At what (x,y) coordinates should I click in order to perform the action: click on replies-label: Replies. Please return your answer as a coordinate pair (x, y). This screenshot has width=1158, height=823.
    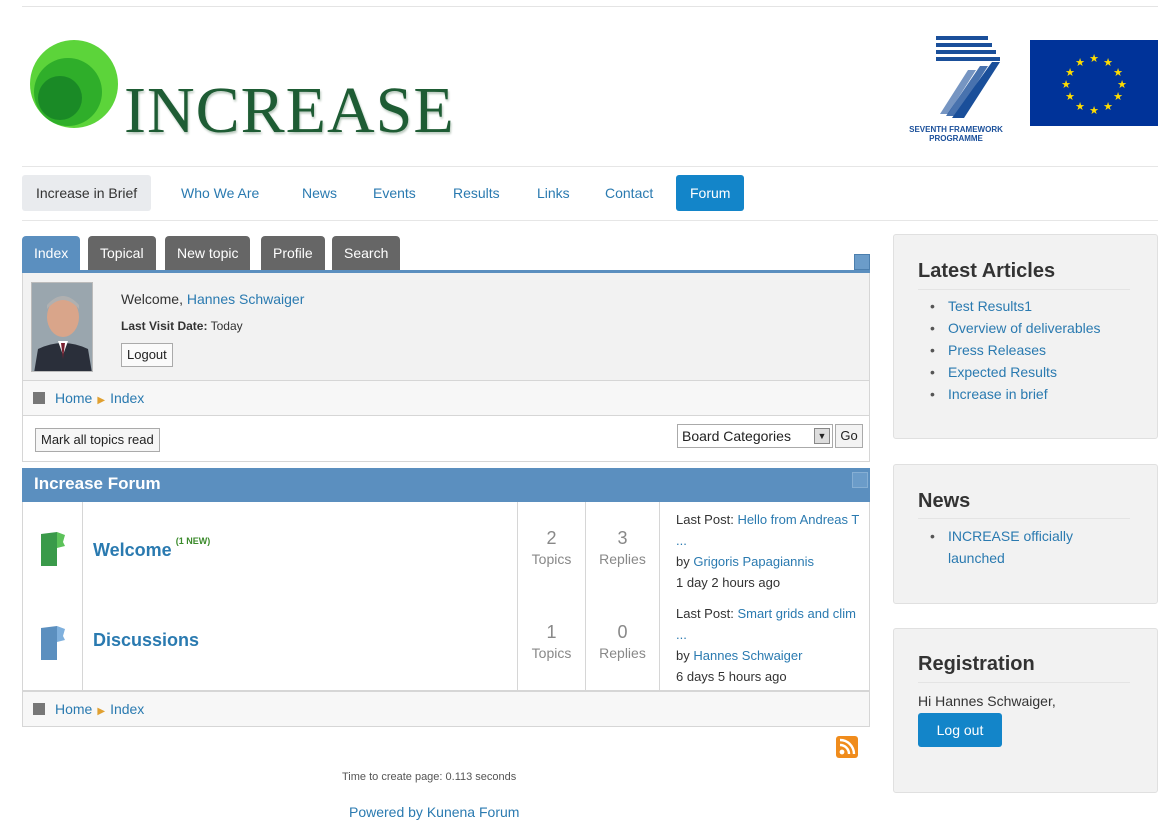
    Looking at the image, I should click on (622, 653).